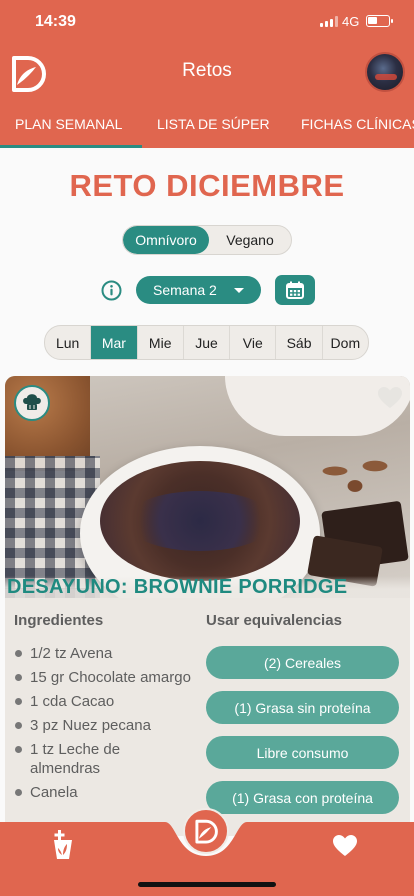 This screenshot has width=414, height=896. What do you see at coordinates (207, 588) in the screenshot?
I see `meal-title: DESAYUNO: BROWNIE PORRIDGE` at bounding box center [207, 588].